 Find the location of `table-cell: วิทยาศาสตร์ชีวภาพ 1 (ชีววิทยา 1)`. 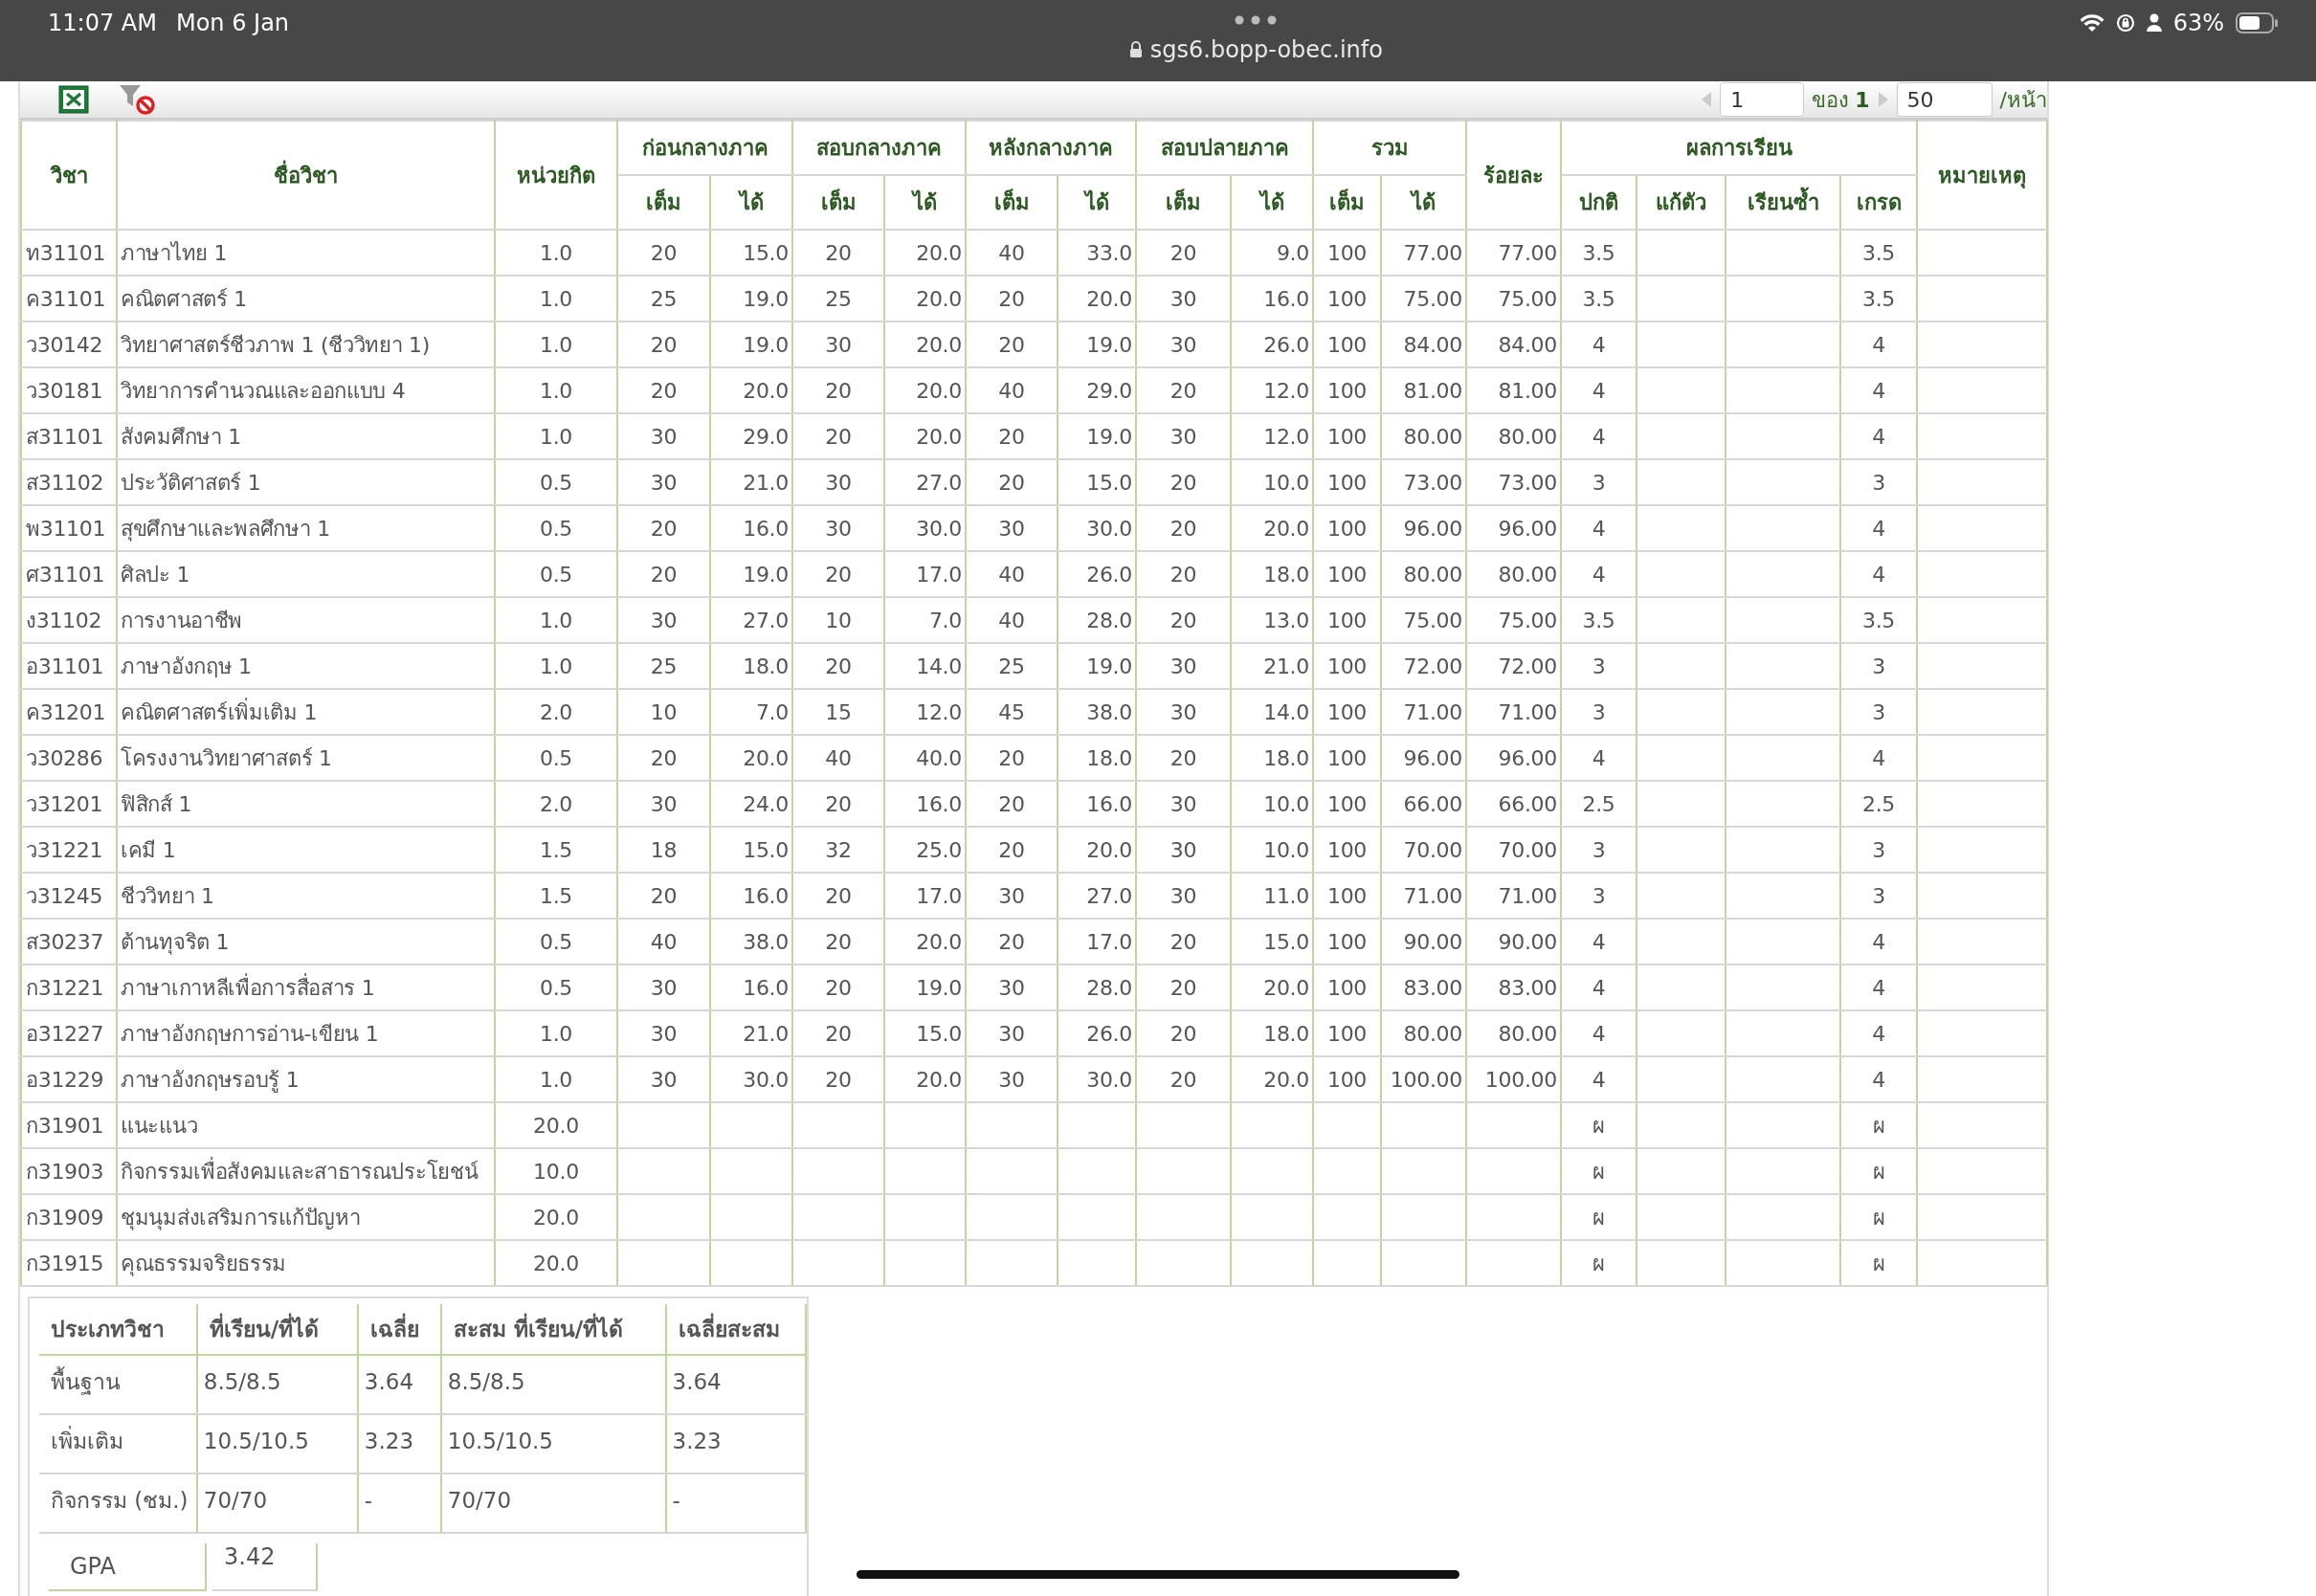

table-cell: วิทยาศาสตร์ชีวภาพ 1 (ชีววิทยา 1) is located at coordinates (306, 344).